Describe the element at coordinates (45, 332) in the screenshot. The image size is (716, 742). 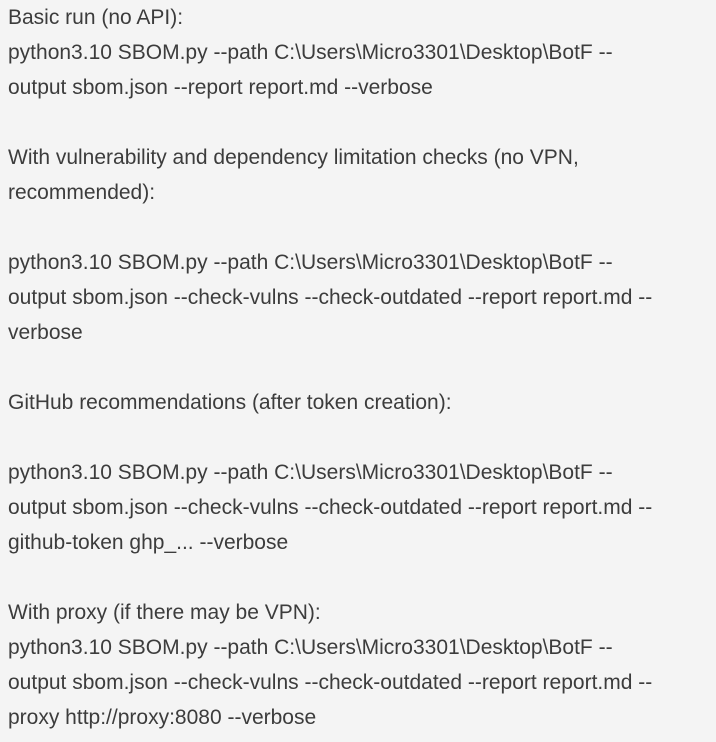
I see `command-line: verbose` at that location.